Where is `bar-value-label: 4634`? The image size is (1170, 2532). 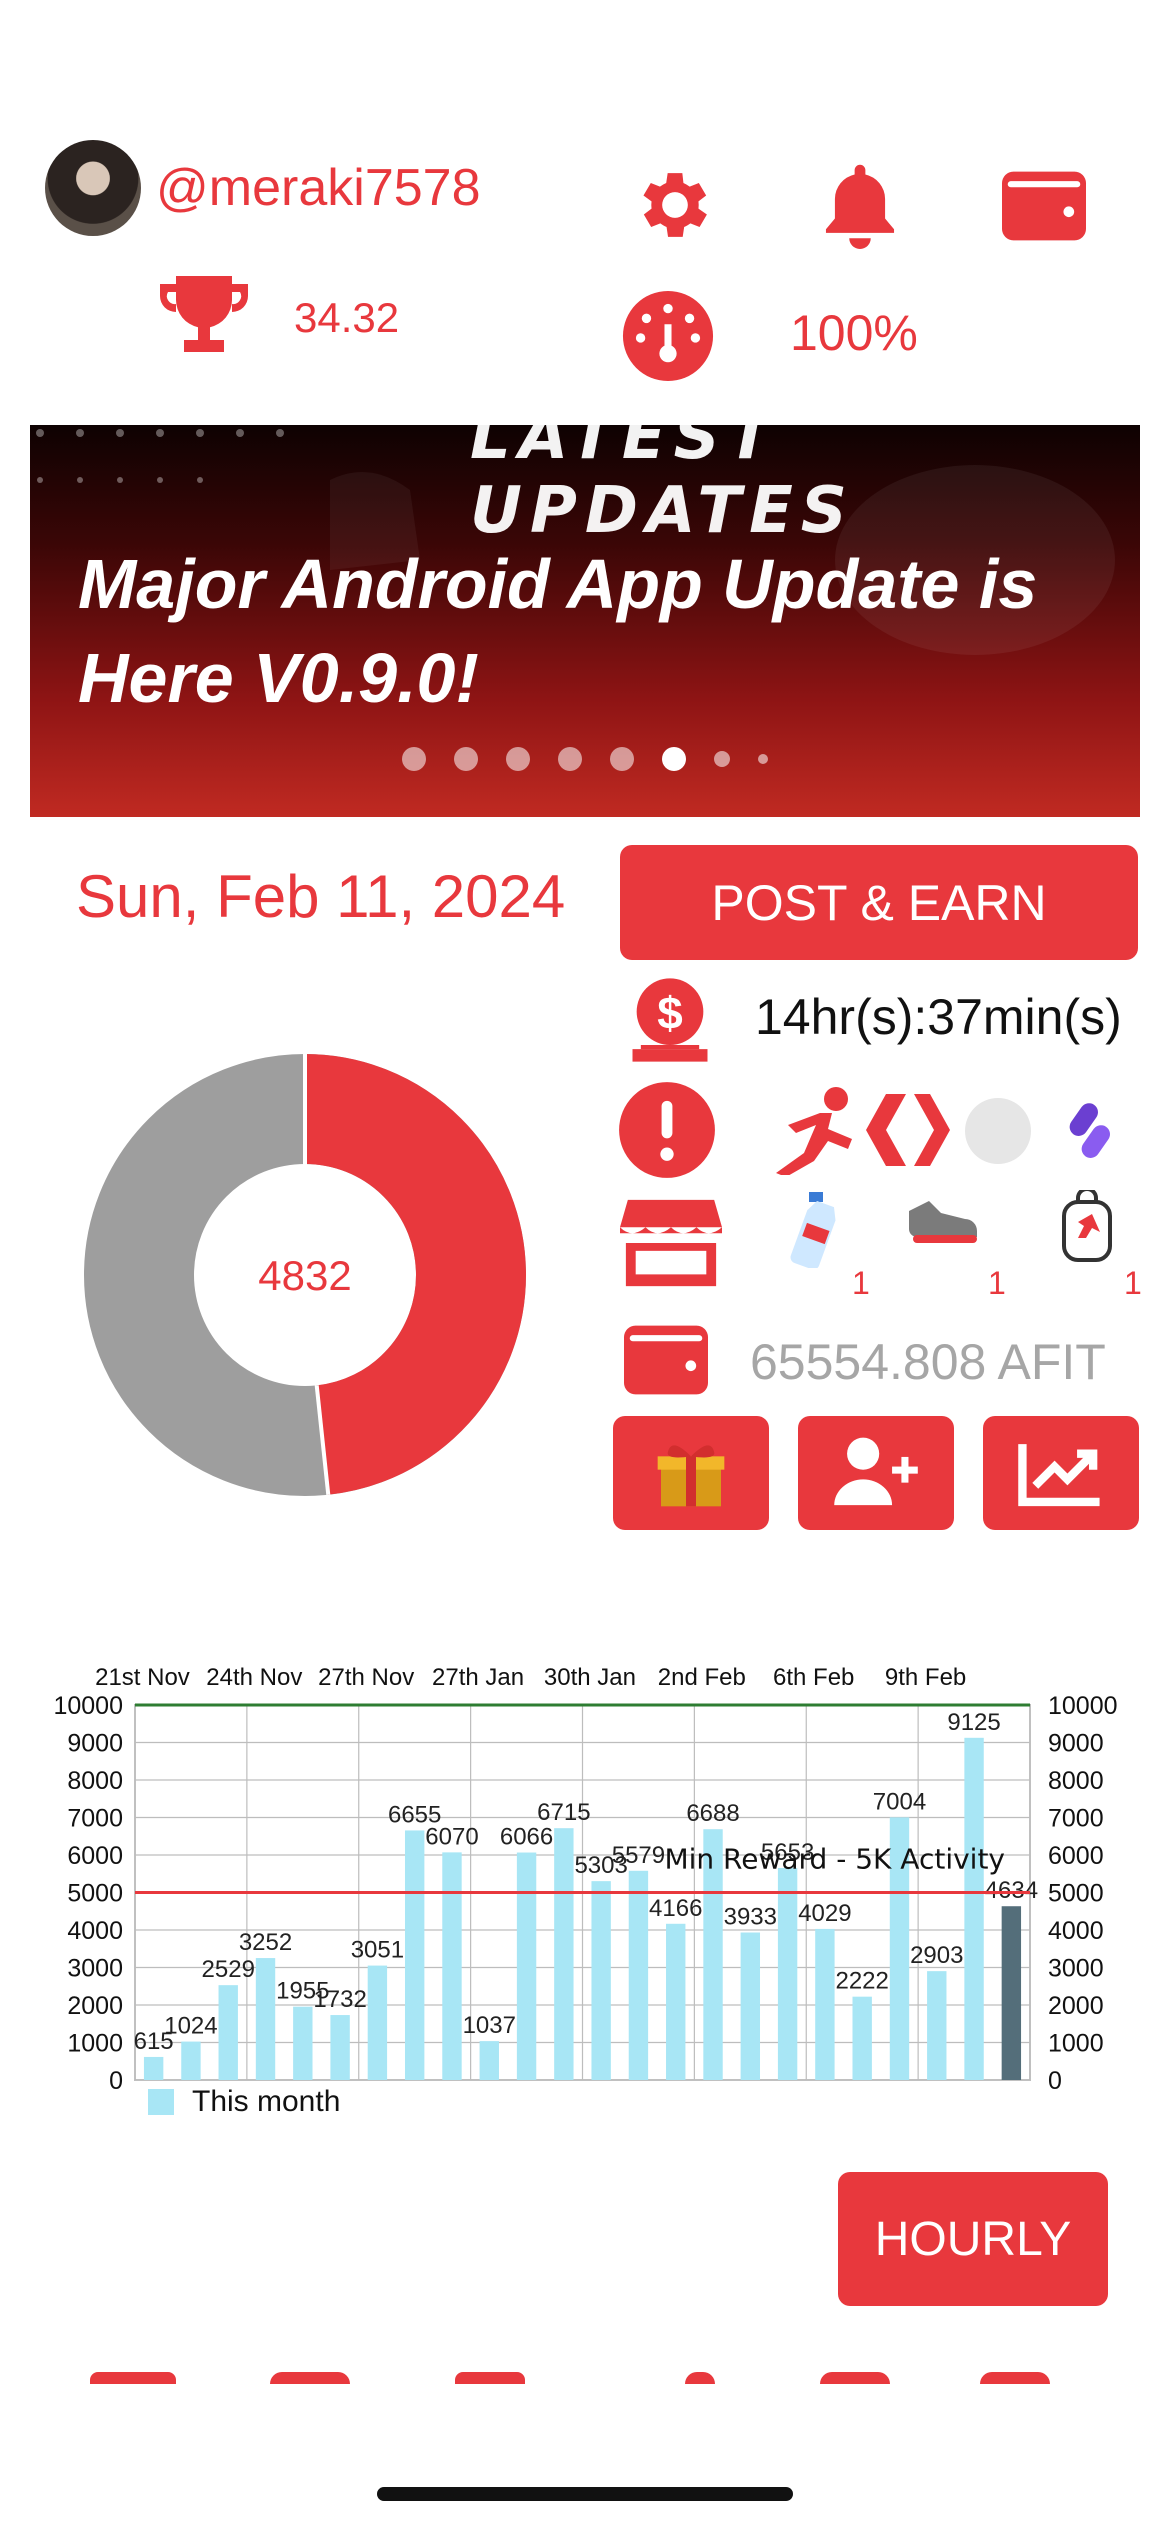
bar-value-label: 4634 is located at coordinates (1011, 1890).